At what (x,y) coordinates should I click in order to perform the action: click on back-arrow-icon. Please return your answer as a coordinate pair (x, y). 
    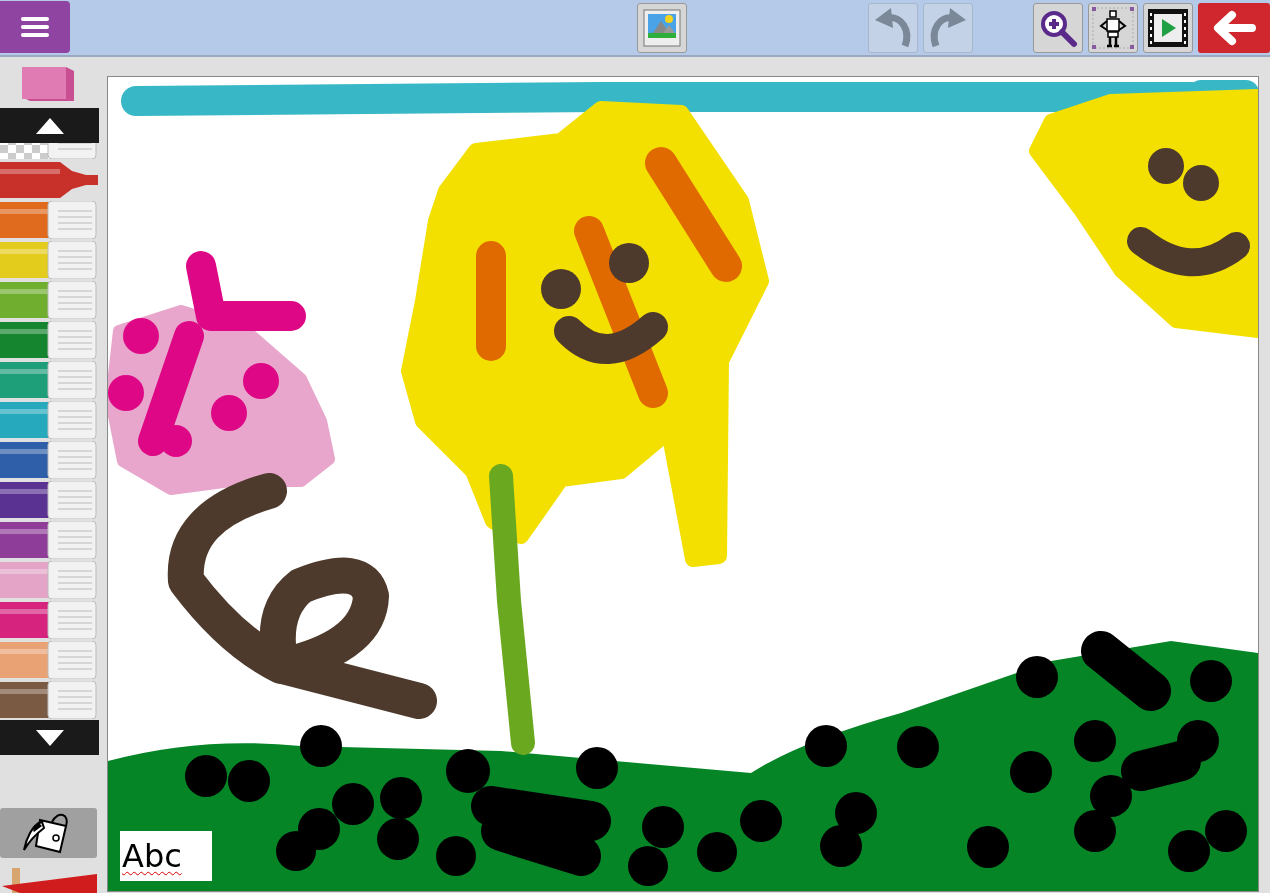
    Looking at the image, I should click on (1234, 27).